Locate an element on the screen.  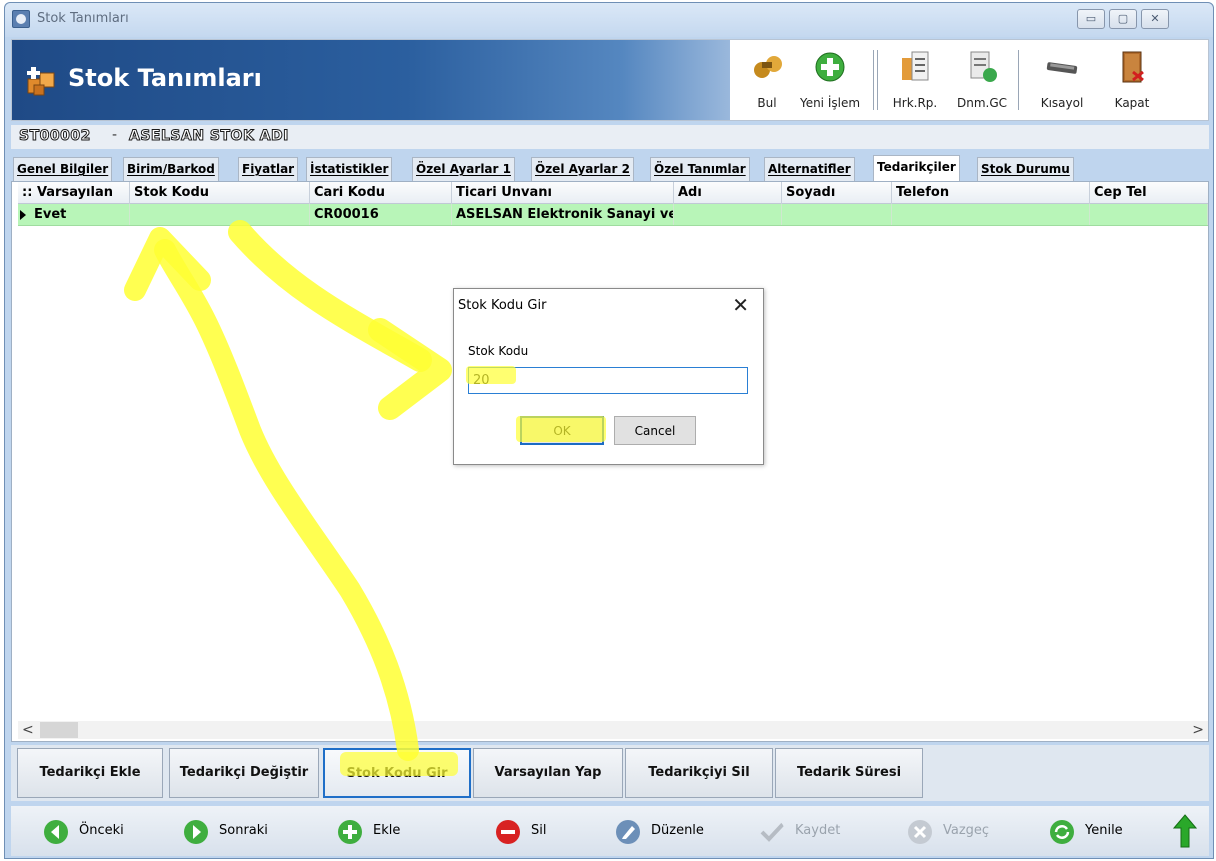
horizontal-scrollbar: < > is located at coordinates (613, 730).